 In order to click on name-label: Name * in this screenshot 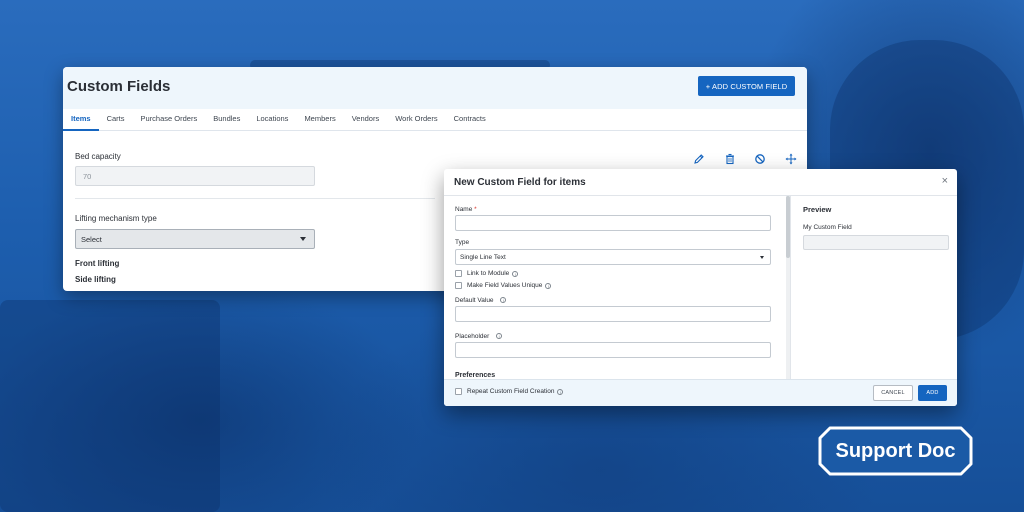, I will do `click(466, 209)`.